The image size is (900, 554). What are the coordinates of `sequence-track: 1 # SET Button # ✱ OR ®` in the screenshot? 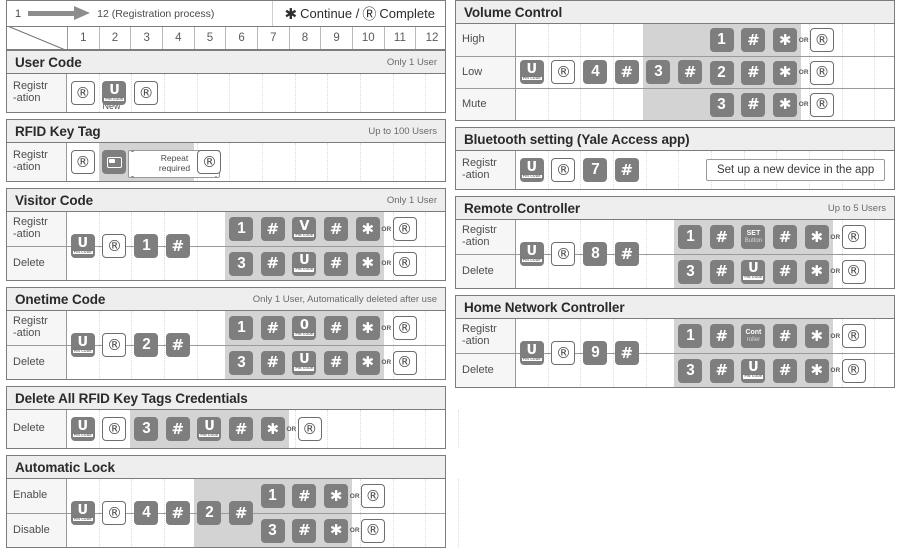 It's located at (705, 237).